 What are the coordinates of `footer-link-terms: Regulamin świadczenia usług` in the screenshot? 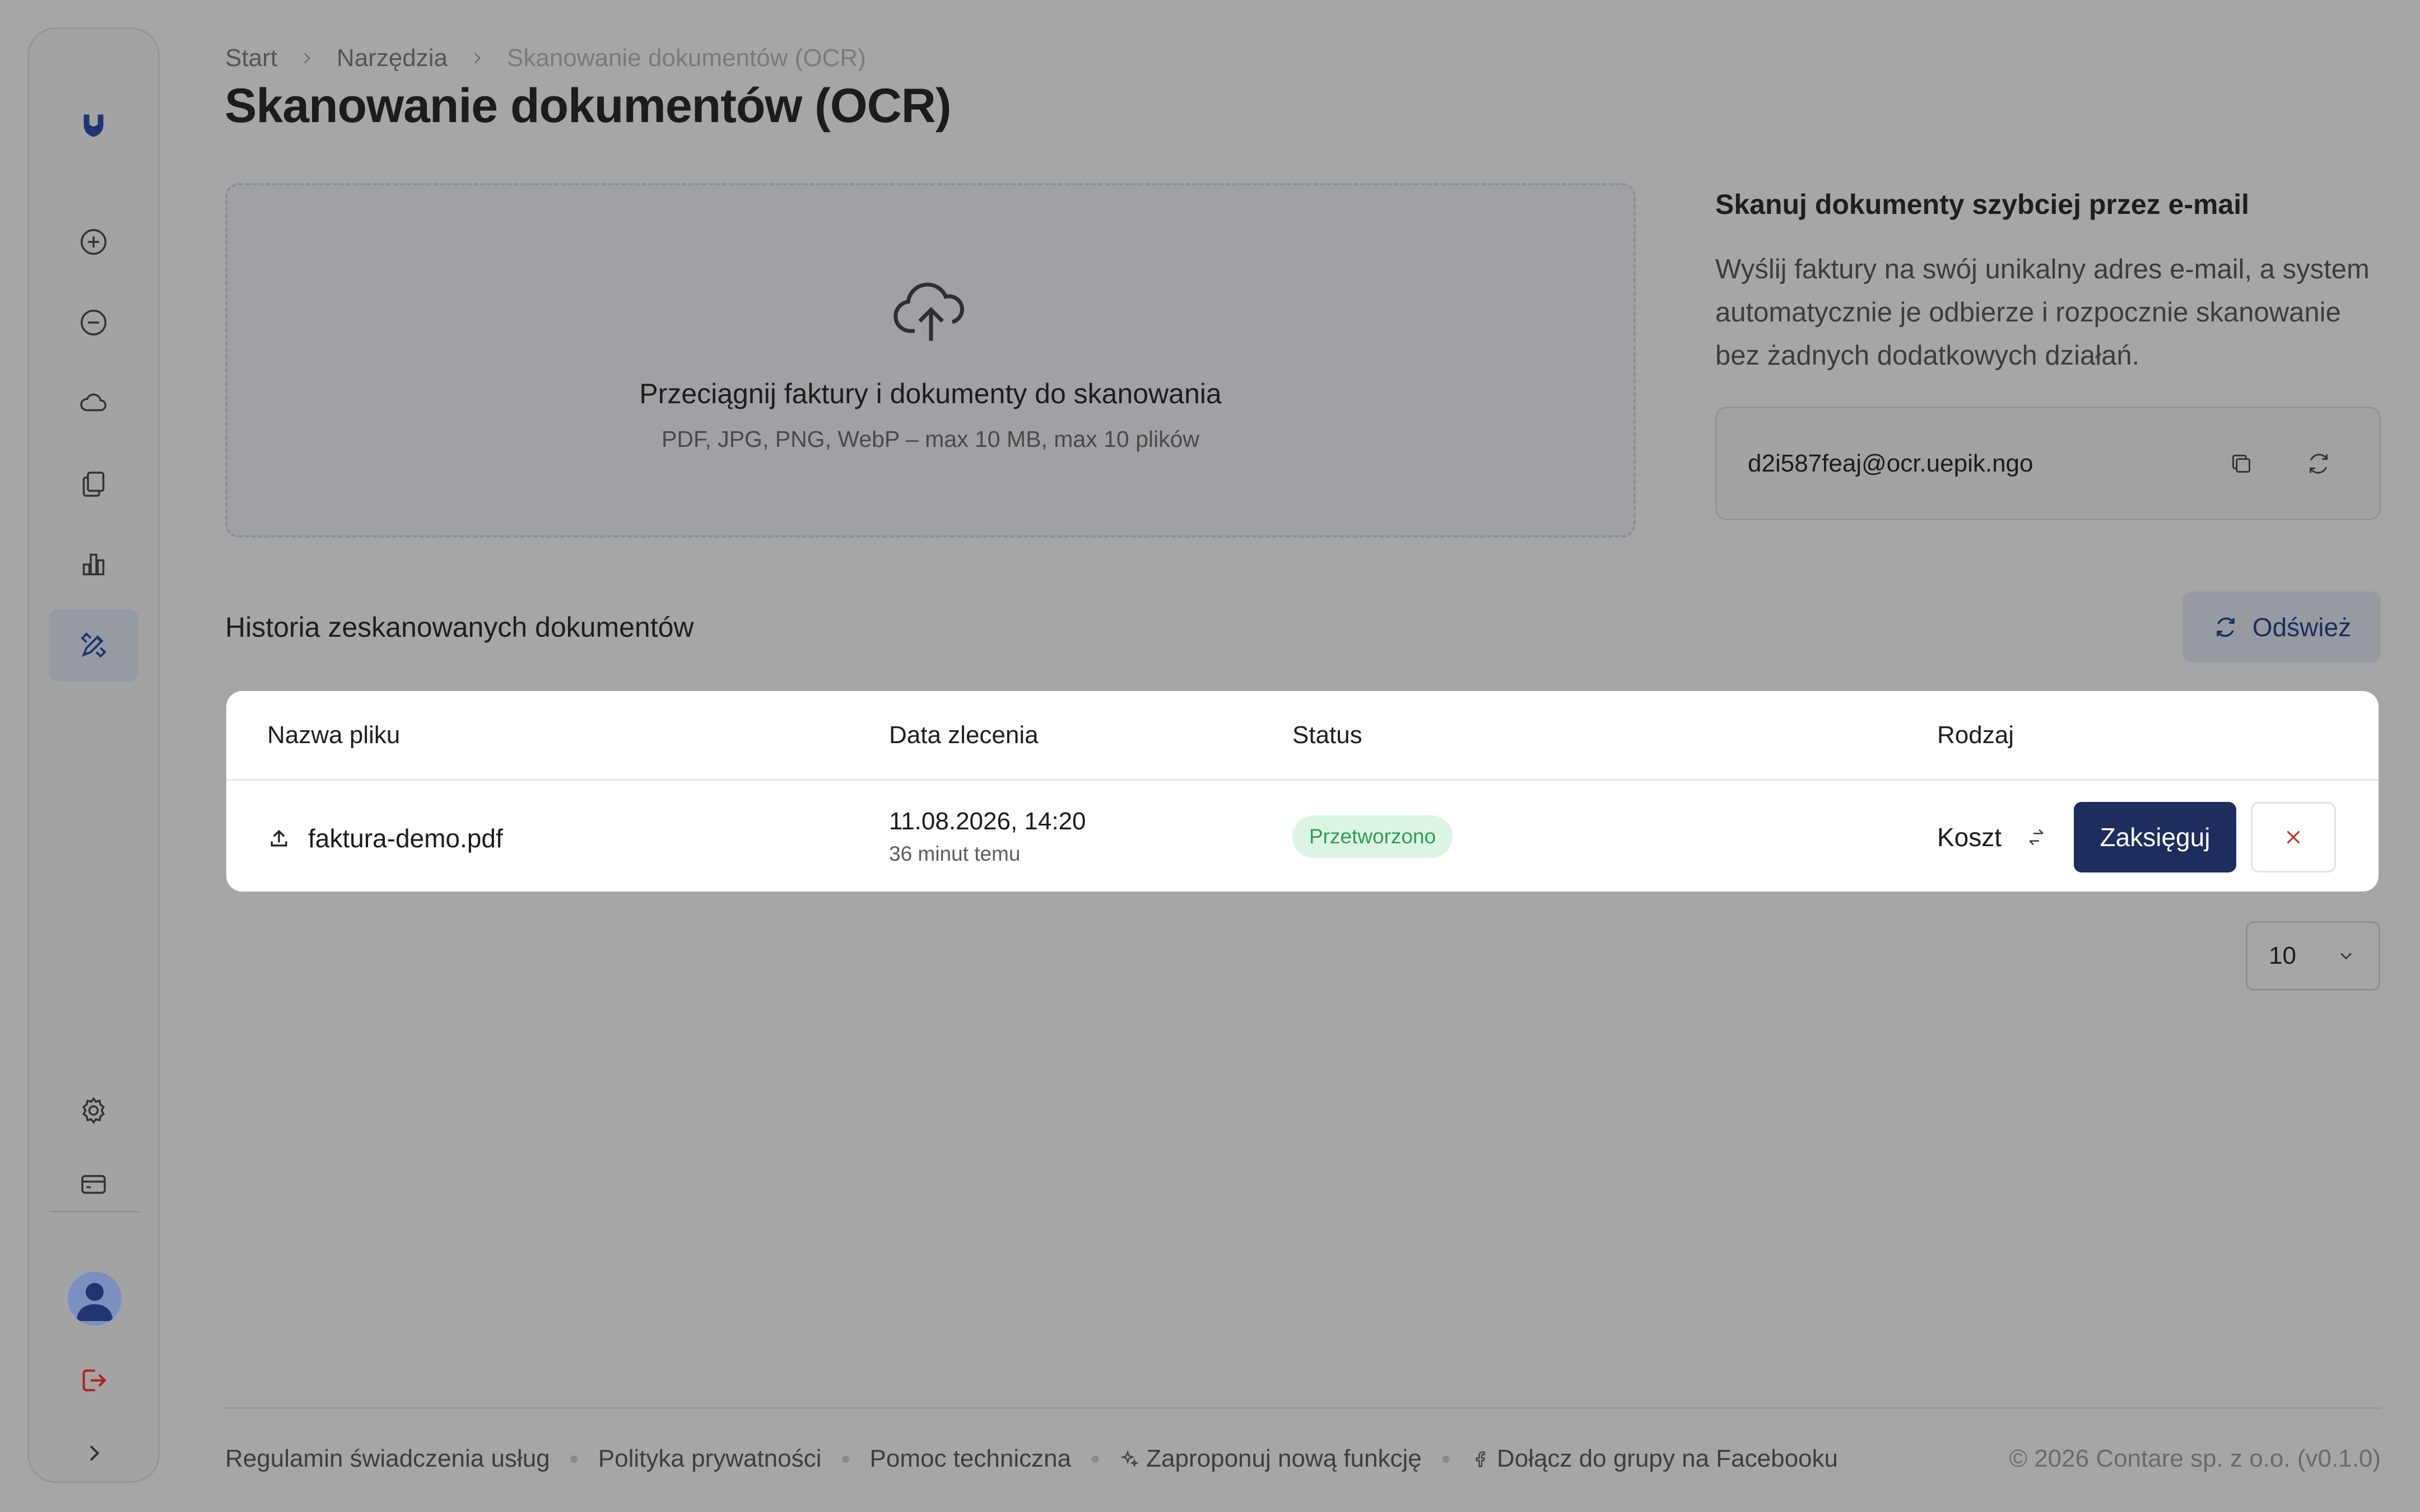 It's located at (388, 1459).